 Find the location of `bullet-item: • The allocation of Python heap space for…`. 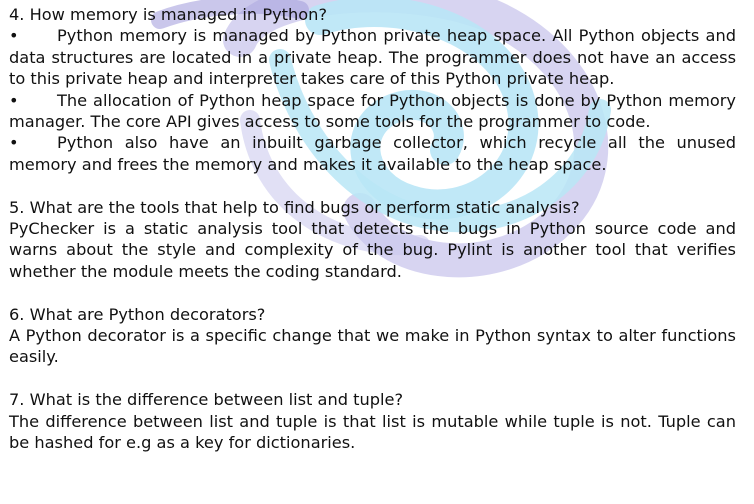

bullet-item: • The allocation of Python heap space for… is located at coordinates (372, 111).